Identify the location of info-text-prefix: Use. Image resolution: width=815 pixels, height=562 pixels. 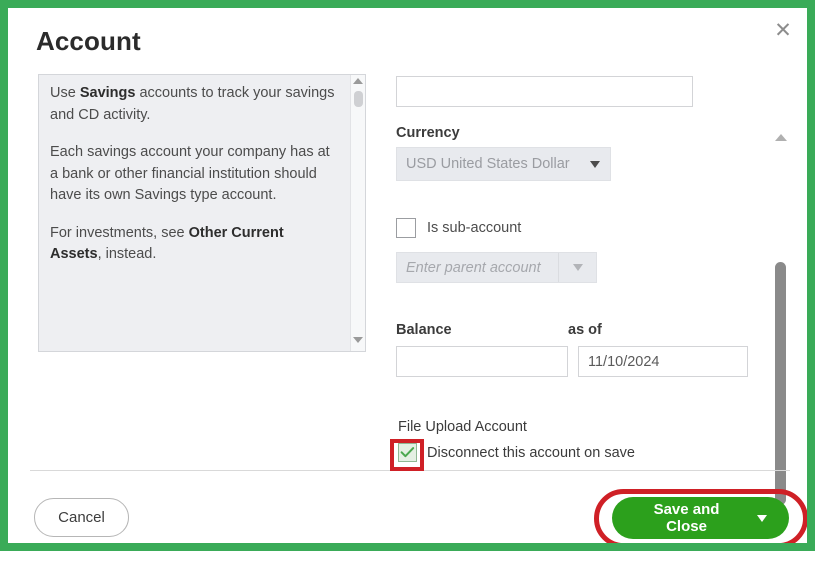
(65, 93).